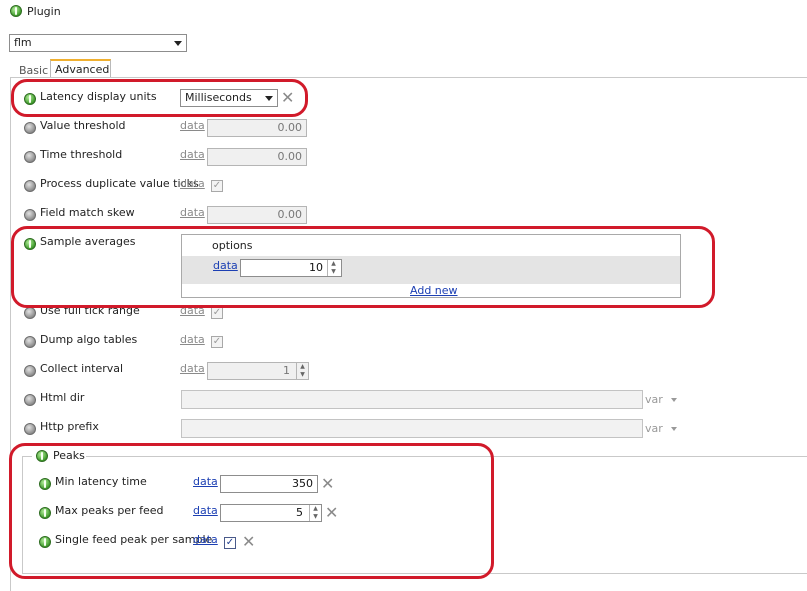  Describe the element at coordinates (30, 400) in the screenshot. I see `html-dir-status-icon` at that location.